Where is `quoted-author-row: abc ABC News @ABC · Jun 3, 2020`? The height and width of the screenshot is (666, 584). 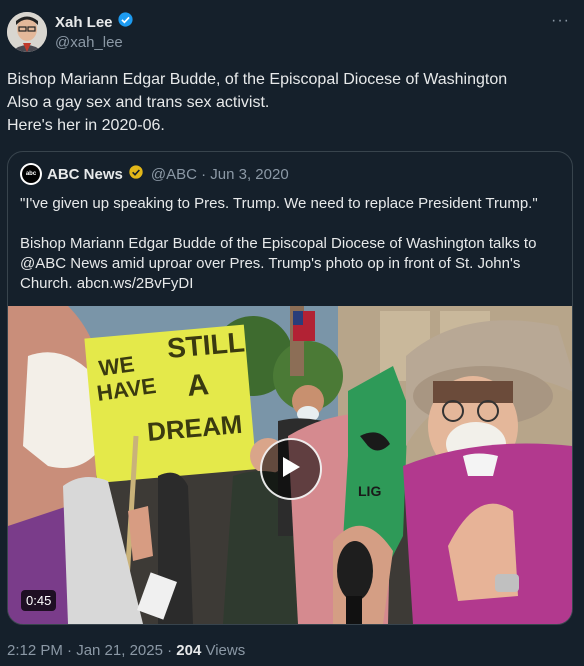
quoted-author-row: abc ABC News @ABC · Jun 3, 2020 is located at coordinates (154, 174).